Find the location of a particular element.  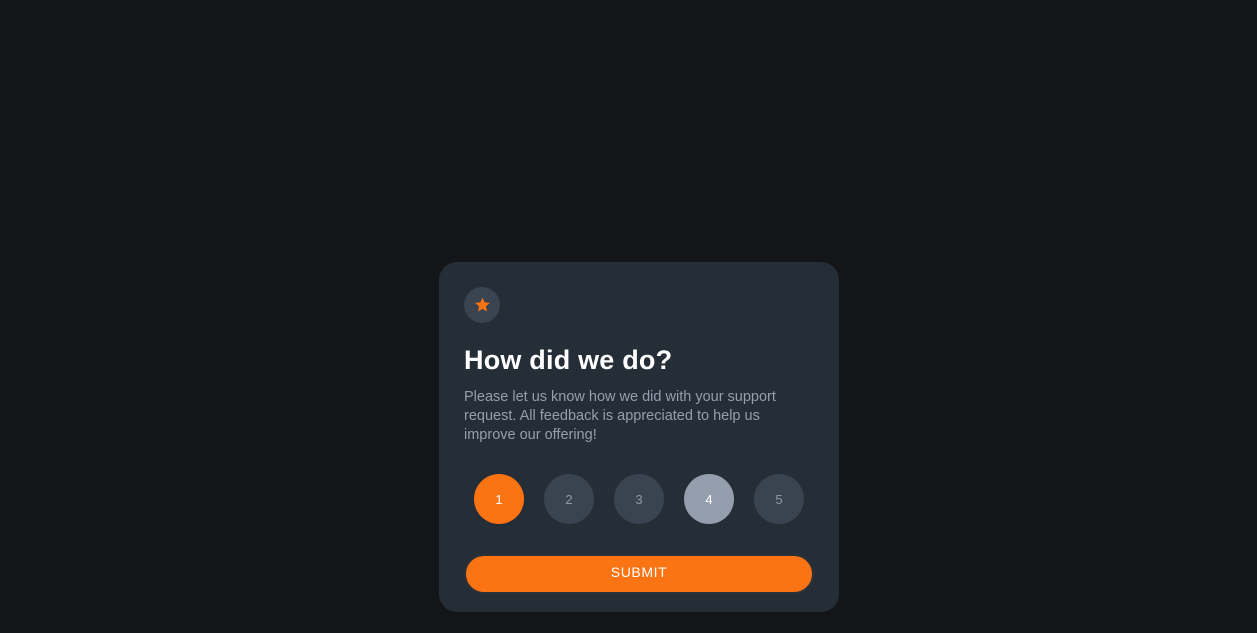

card-title: How did we do? is located at coordinates (568, 360).